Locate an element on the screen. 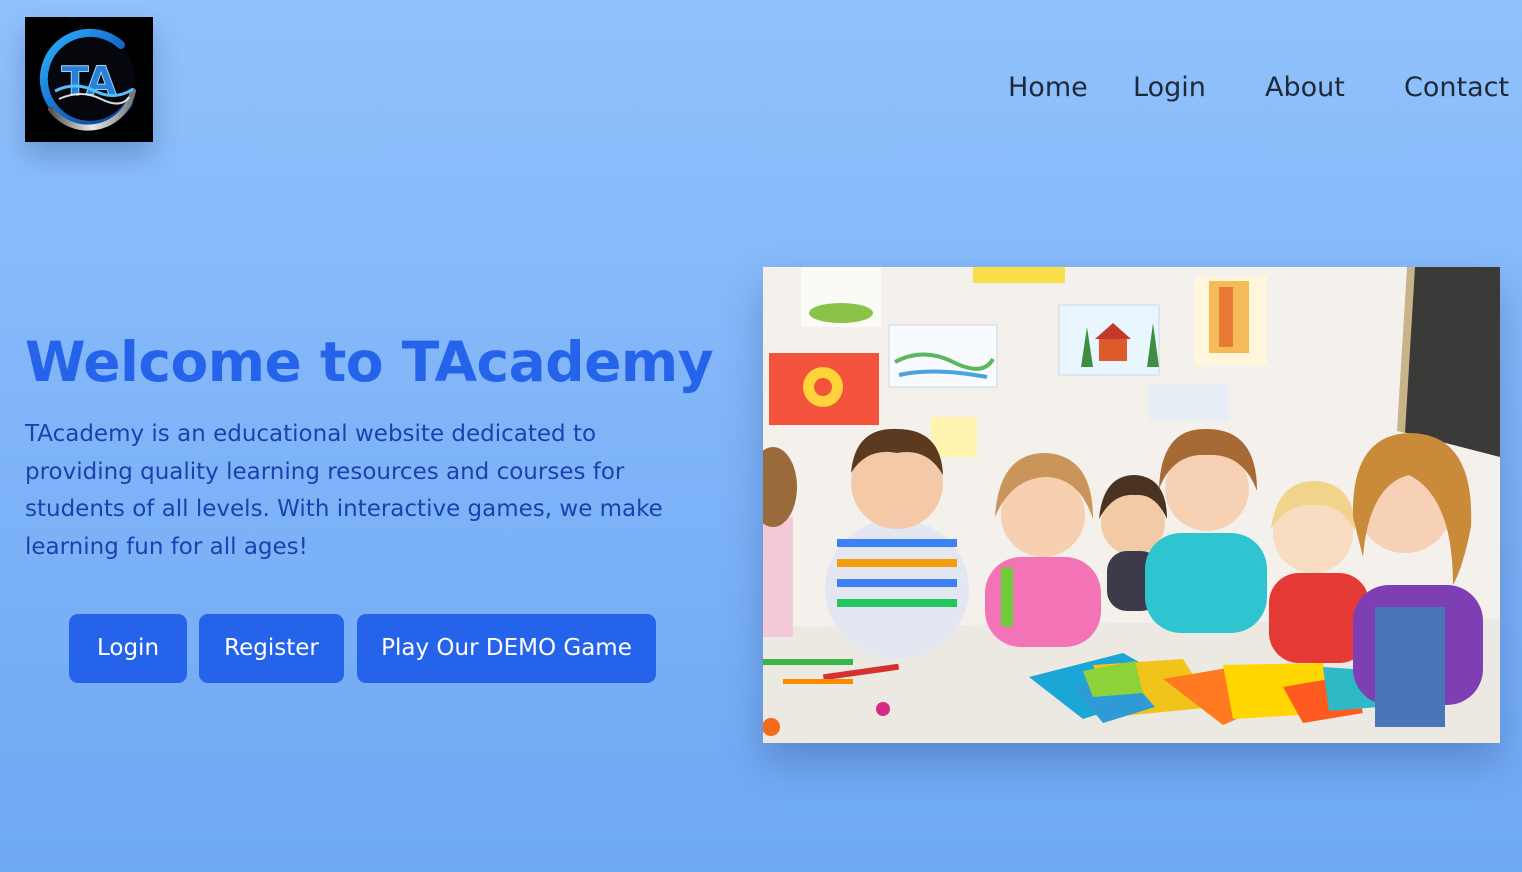 The width and height of the screenshot is (1522, 872). nav-about-link: About is located at coordinates (1305, 88).